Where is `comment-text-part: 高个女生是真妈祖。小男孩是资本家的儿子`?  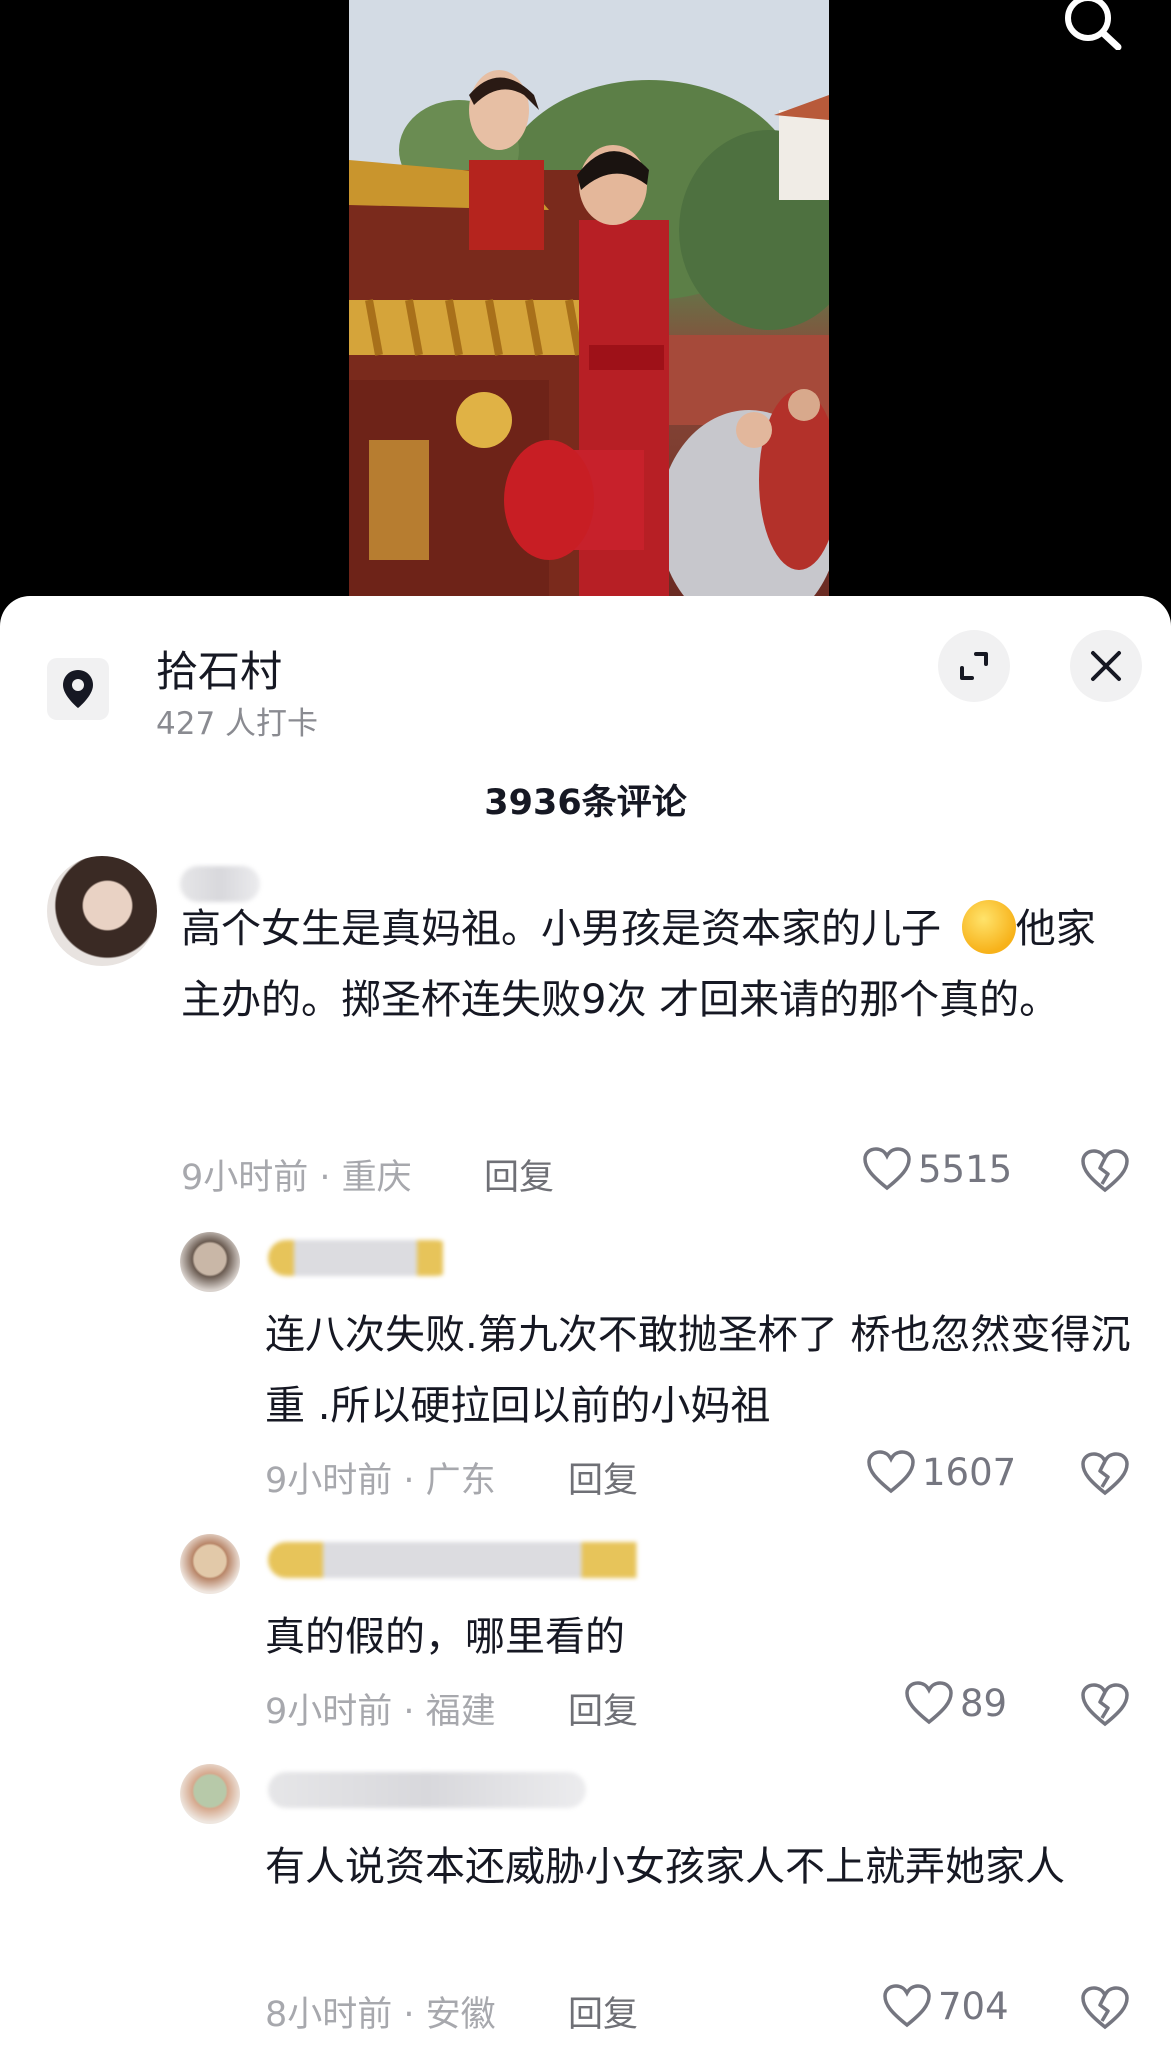 comment-text-part: 高个女生是真妈祖。小男孩是资本家的儿子 is located at coordinates (567, 929).